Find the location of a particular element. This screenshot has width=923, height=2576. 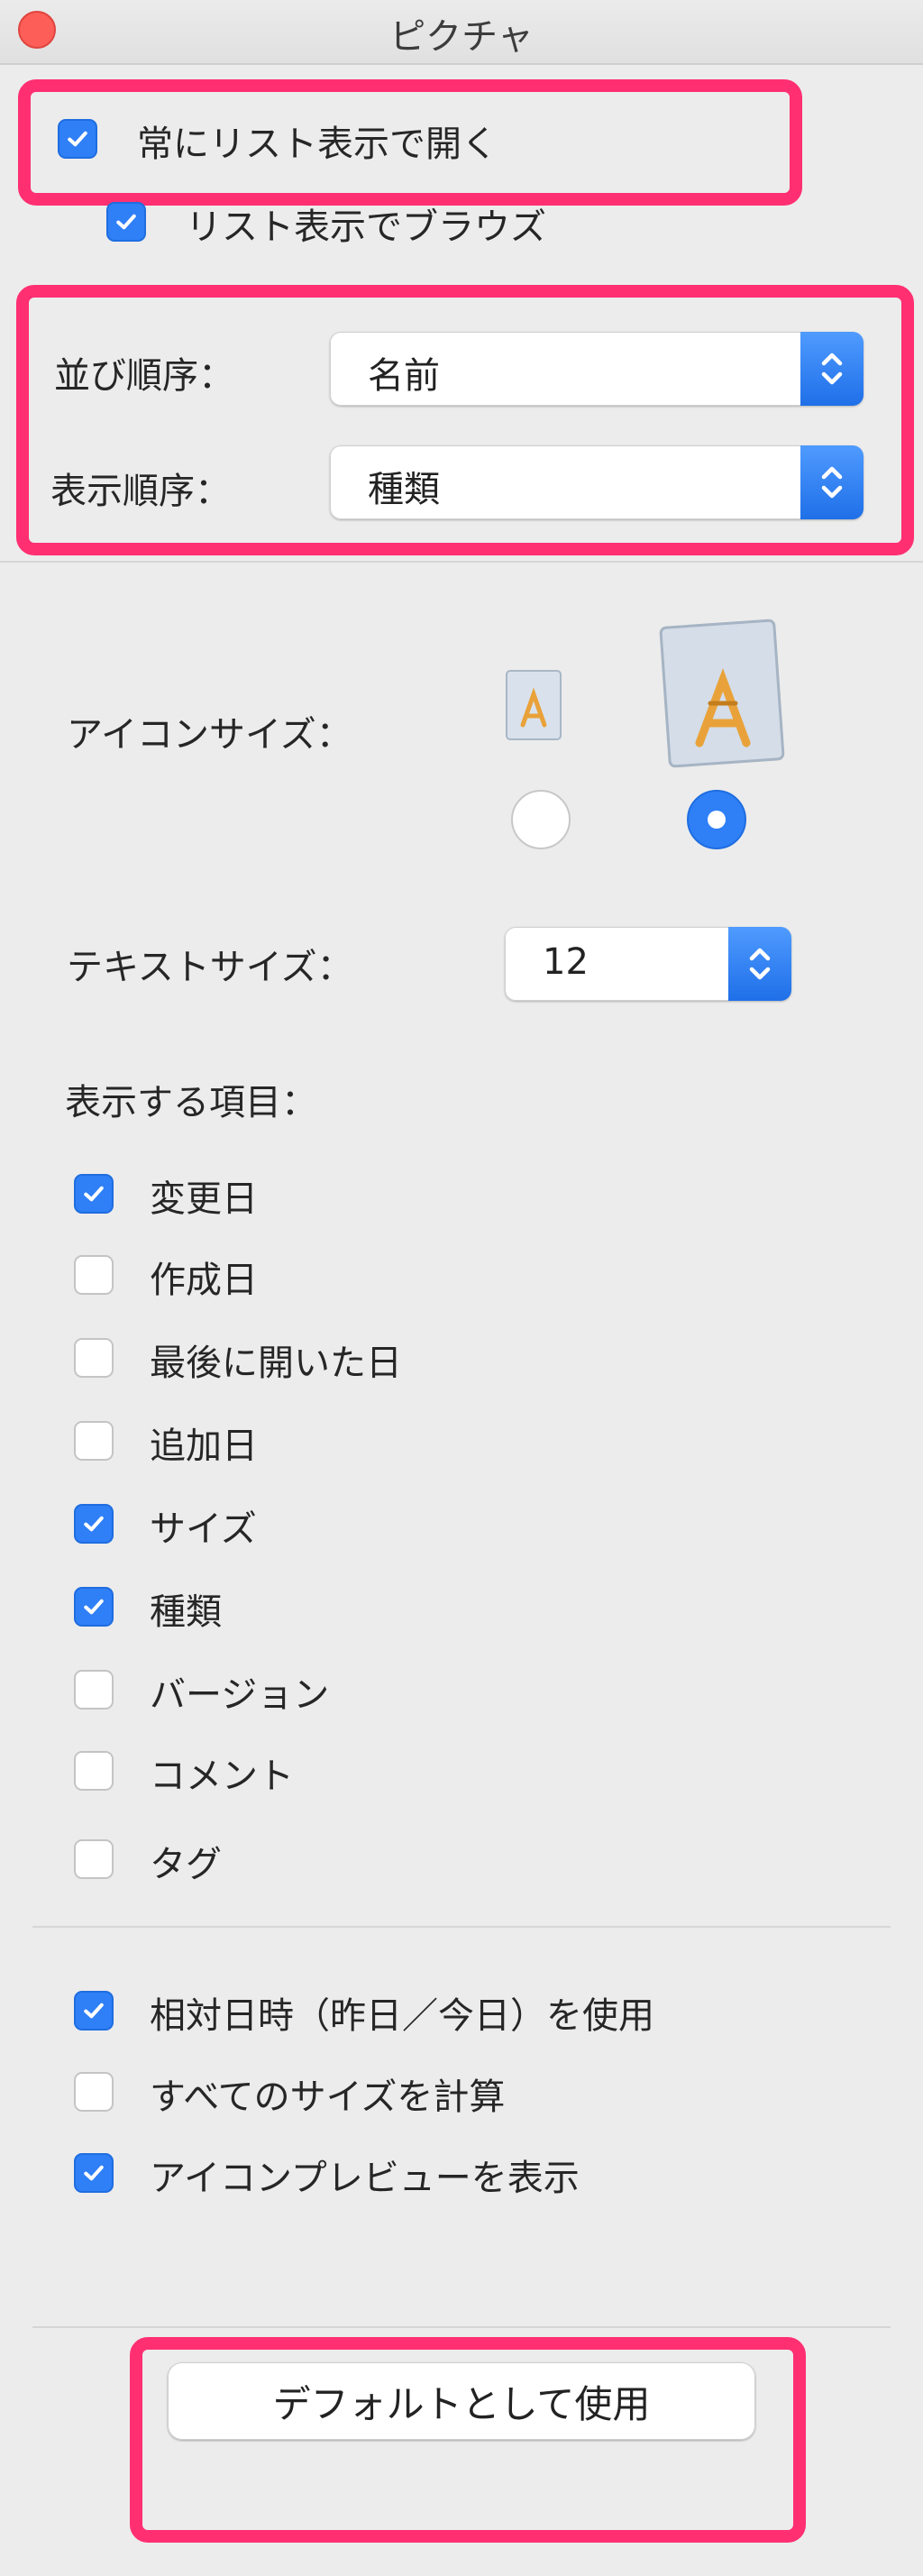

column-date-modified-label: 変更日 is located at coordinates (204, 1199).